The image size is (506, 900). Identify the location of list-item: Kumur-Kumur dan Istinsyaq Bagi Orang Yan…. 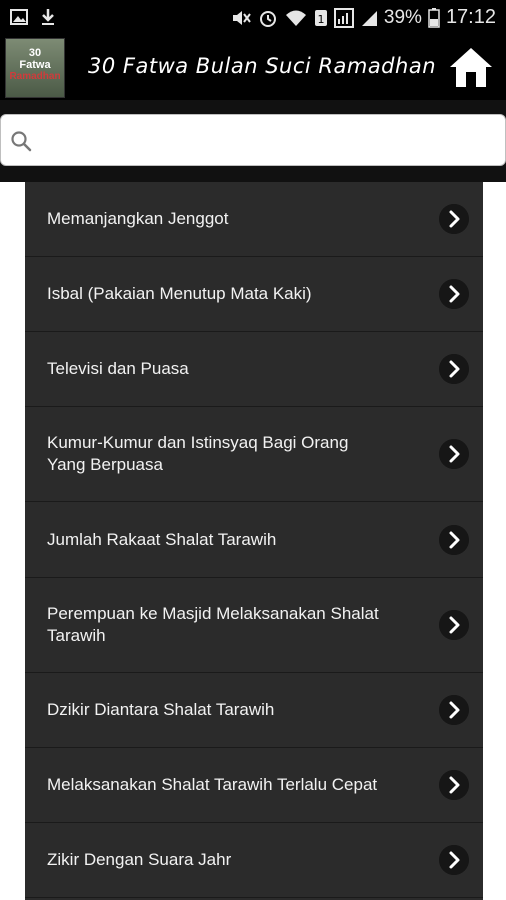
(254, 454).